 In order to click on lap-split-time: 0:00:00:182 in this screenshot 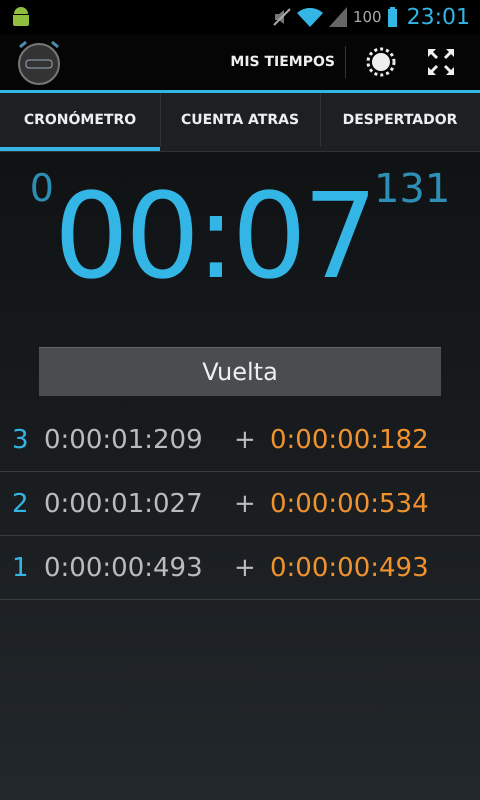, I will do `click(349, 439)`.